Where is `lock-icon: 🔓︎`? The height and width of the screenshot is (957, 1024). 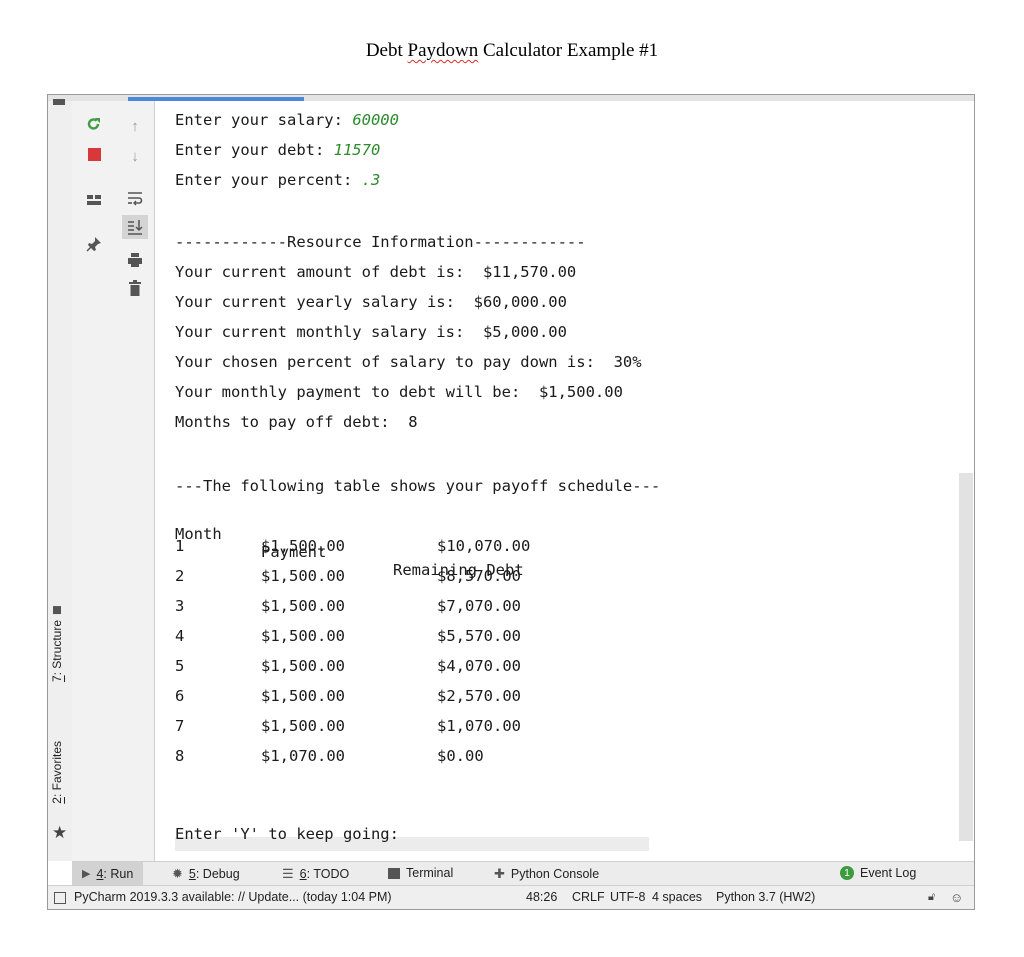
lock-icon: 🔓︎ is located at coordinates (931, 897).